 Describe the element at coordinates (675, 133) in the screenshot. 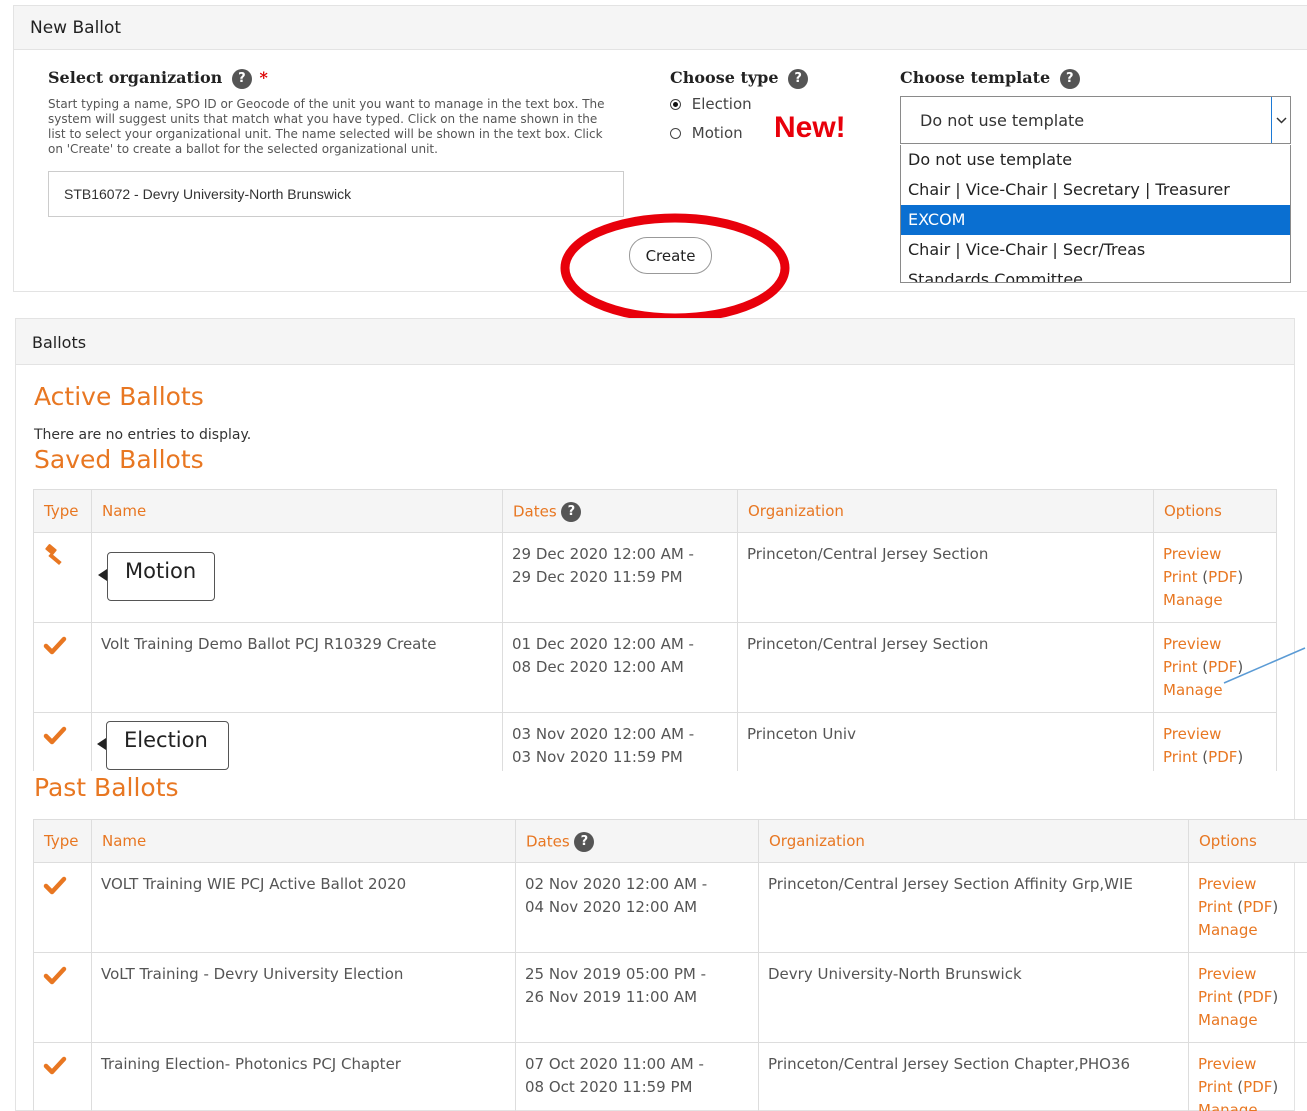

I see `radio-motion` at that location.